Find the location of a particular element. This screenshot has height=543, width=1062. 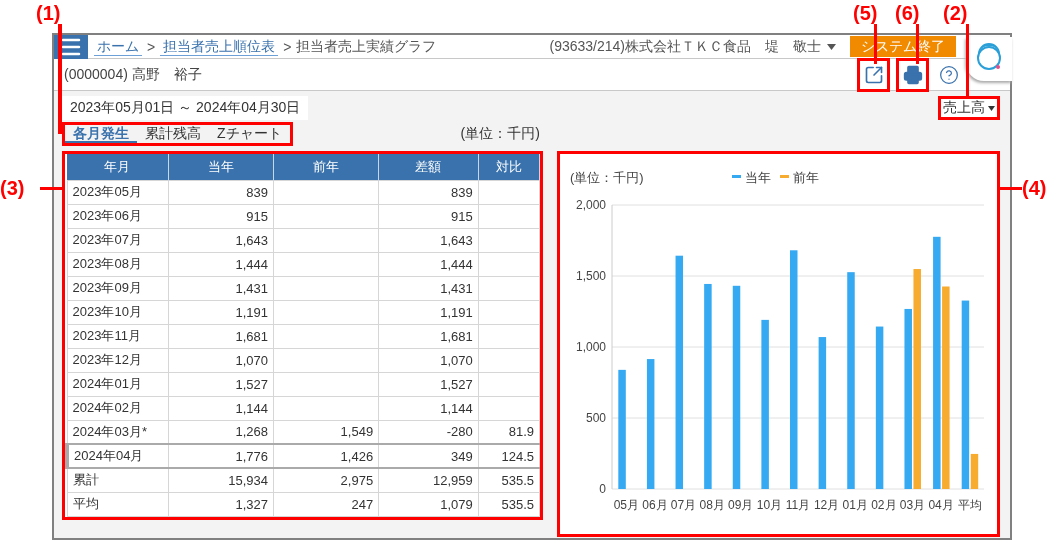

table-cell: 2023年11月 is located at coordinates (118, 336).